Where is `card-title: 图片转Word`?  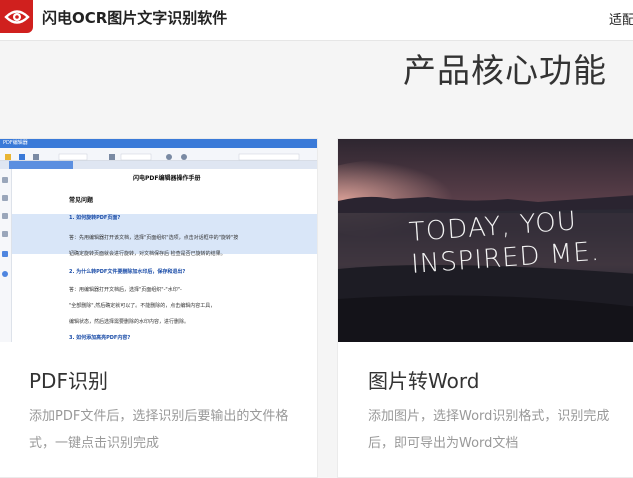 card-title: 图片转Word is located at coordinates (423, 379).